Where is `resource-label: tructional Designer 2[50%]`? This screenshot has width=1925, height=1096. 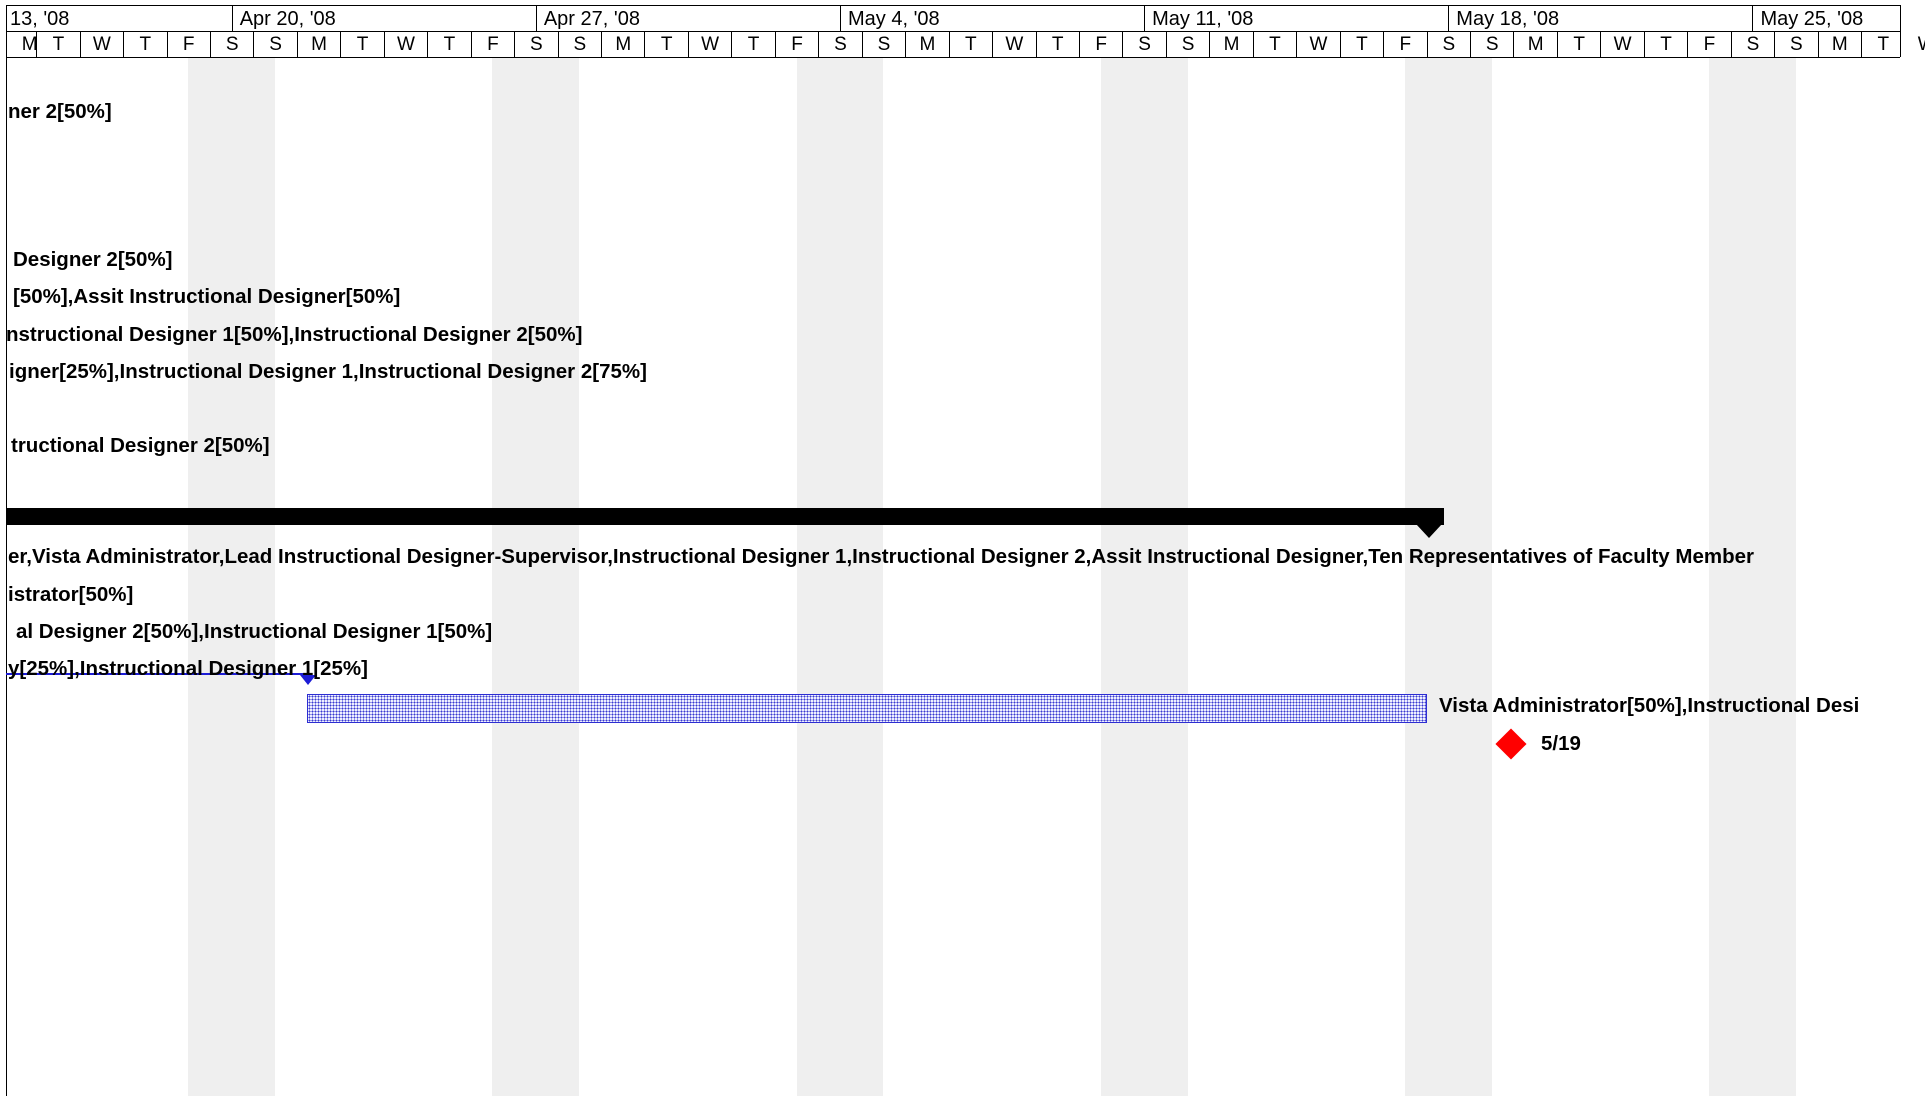
resource-label: tructional Designer 2[50%] is located at coordinates (140, 445).